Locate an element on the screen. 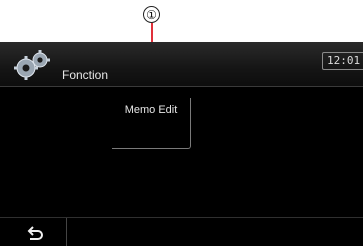 This screenshot has height=246, width=363. clock-display: 12:01 is located at coordinates (342, 61).